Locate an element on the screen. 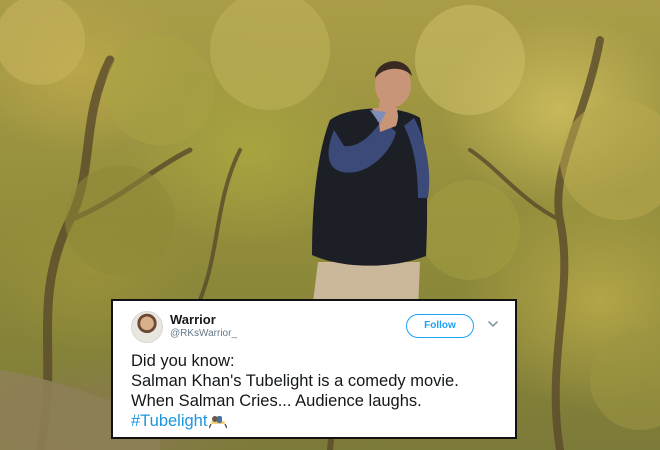  person-figure is located at coordinates (371, 185).